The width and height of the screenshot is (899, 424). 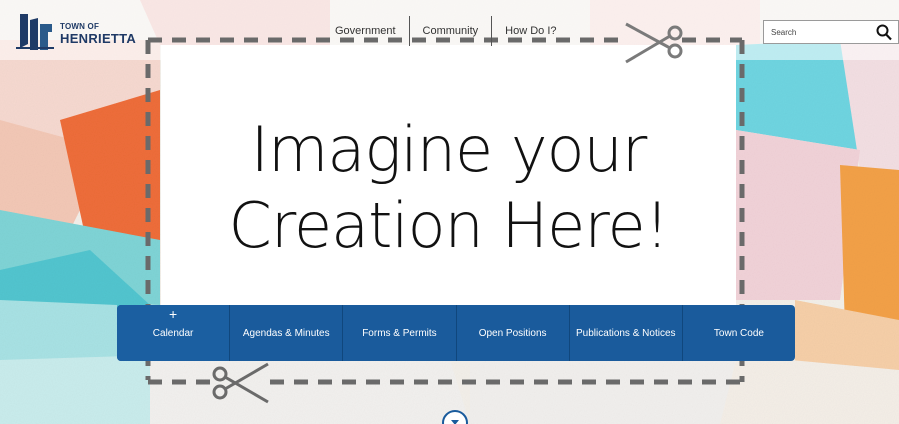 I want to click on headline-line-1: Imagine your, so click(x=449, y=149).